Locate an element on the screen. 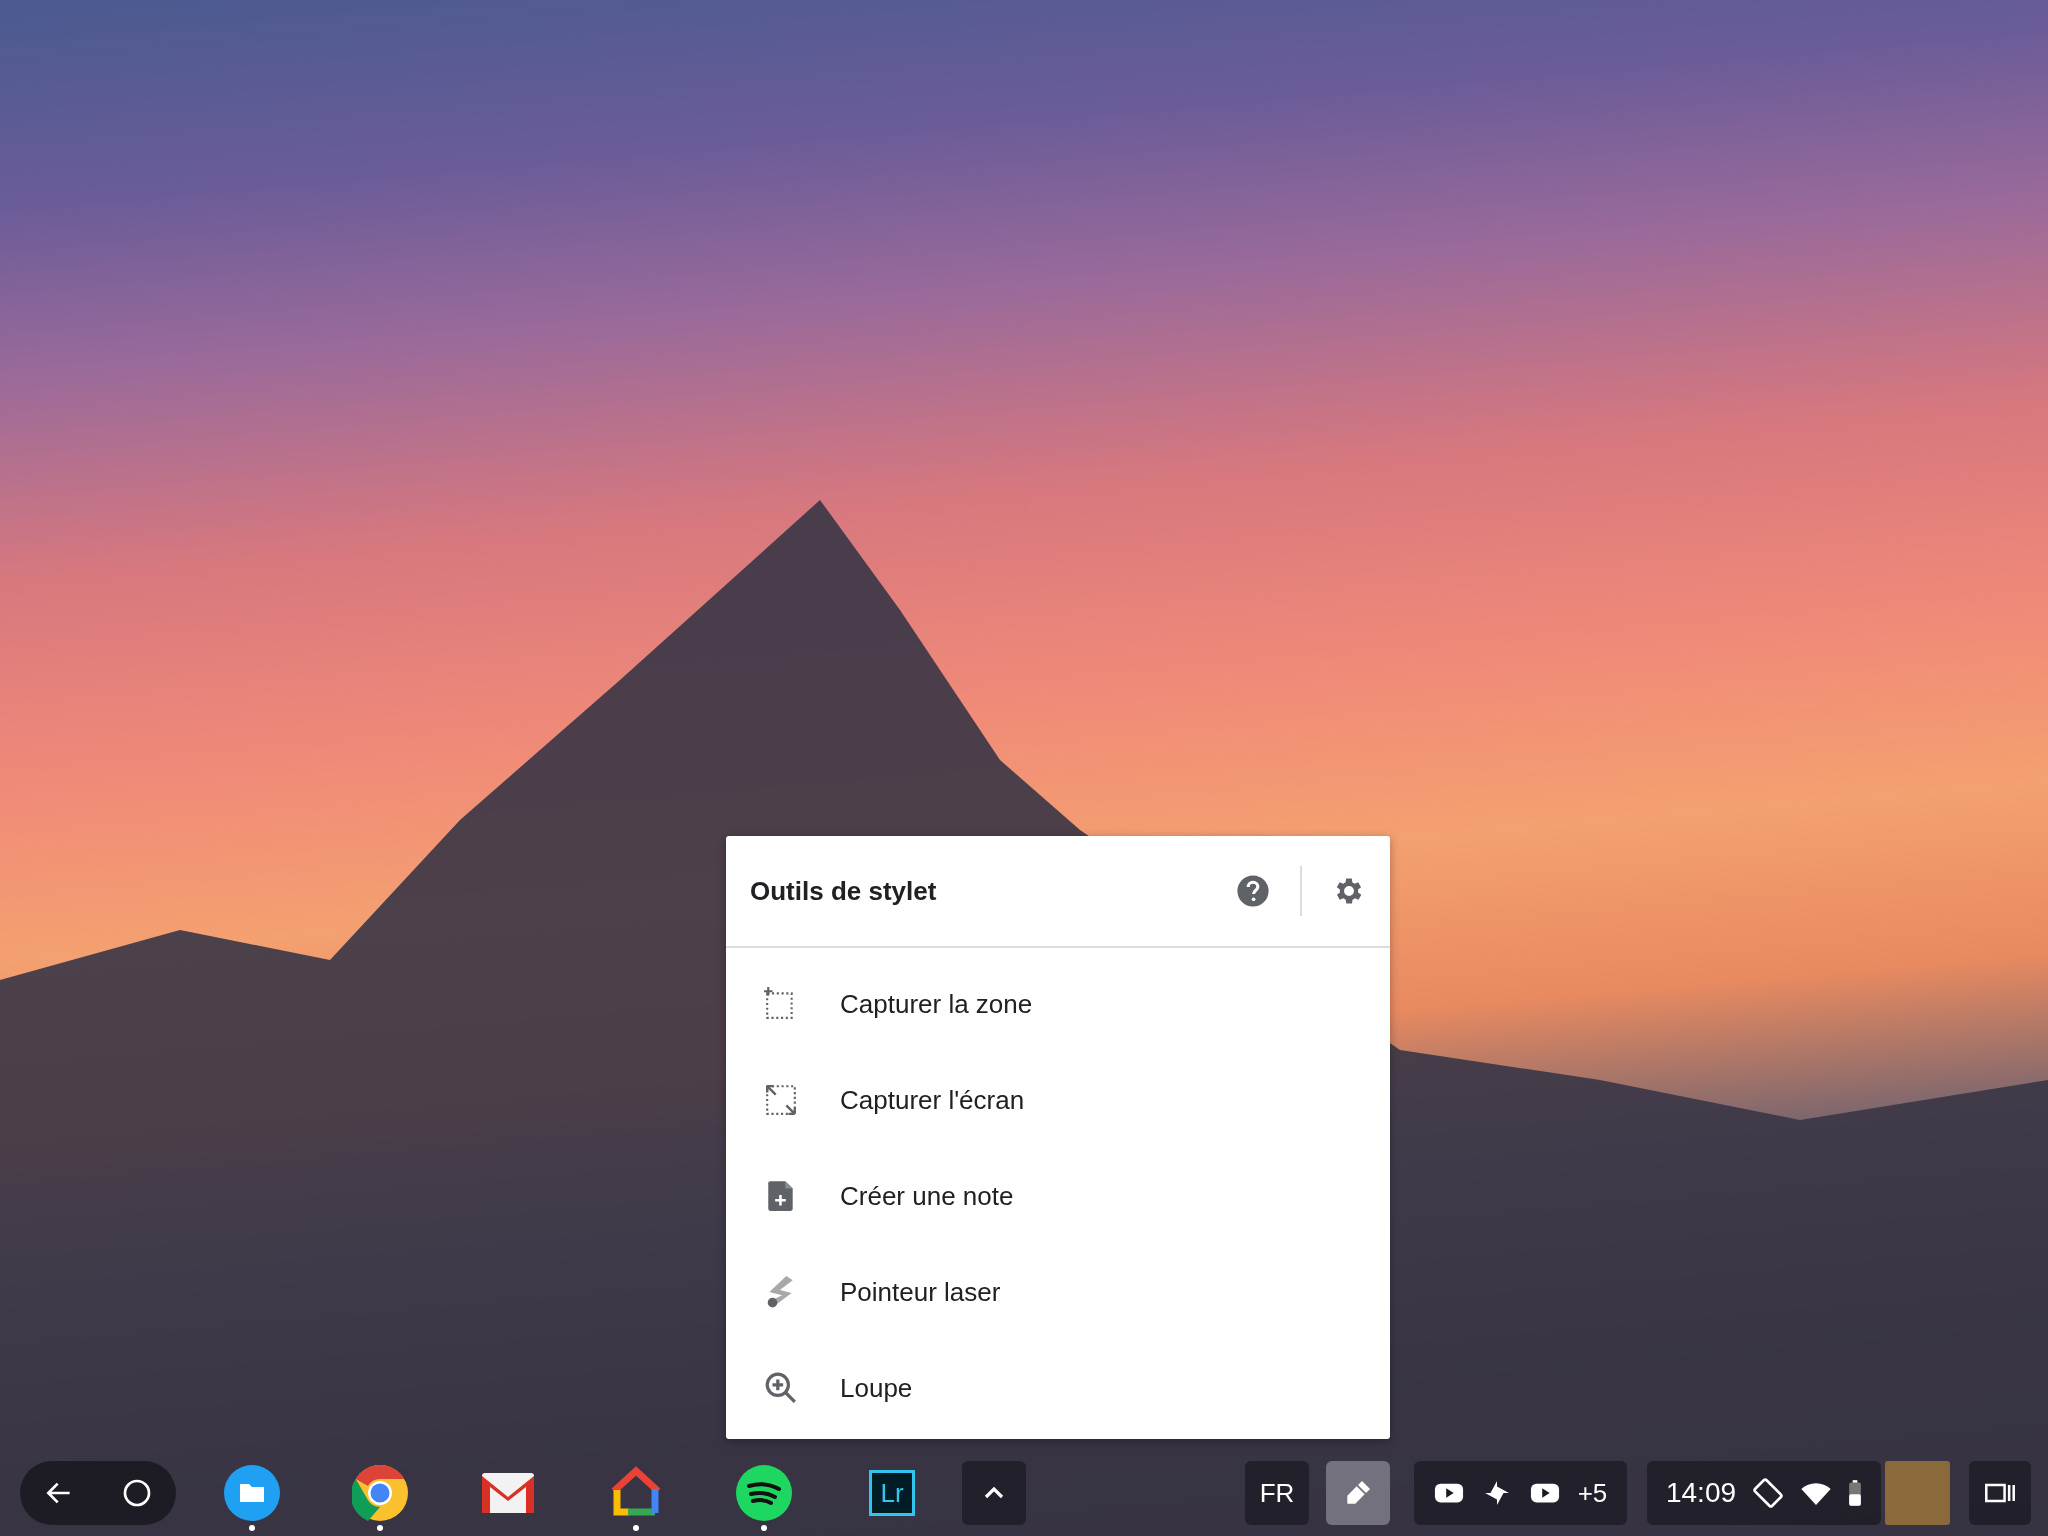 The height and width of the screenshot is (1536, 2048). photo-editor-app-icon: Lr is located at coordinates (892, 1493).